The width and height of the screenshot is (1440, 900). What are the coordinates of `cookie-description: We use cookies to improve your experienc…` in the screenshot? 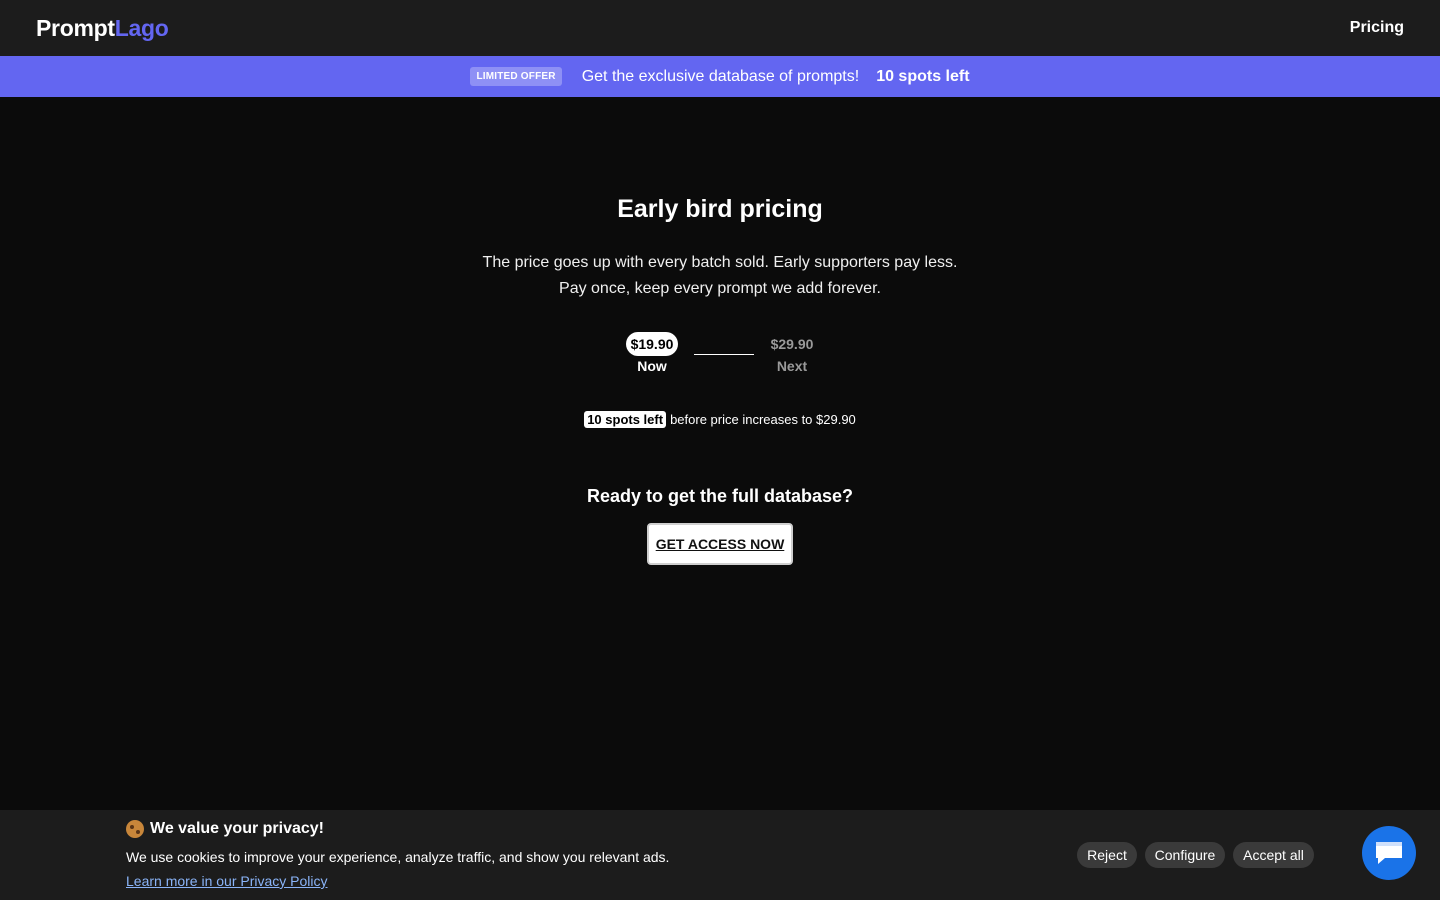 It's located at (398, 857).